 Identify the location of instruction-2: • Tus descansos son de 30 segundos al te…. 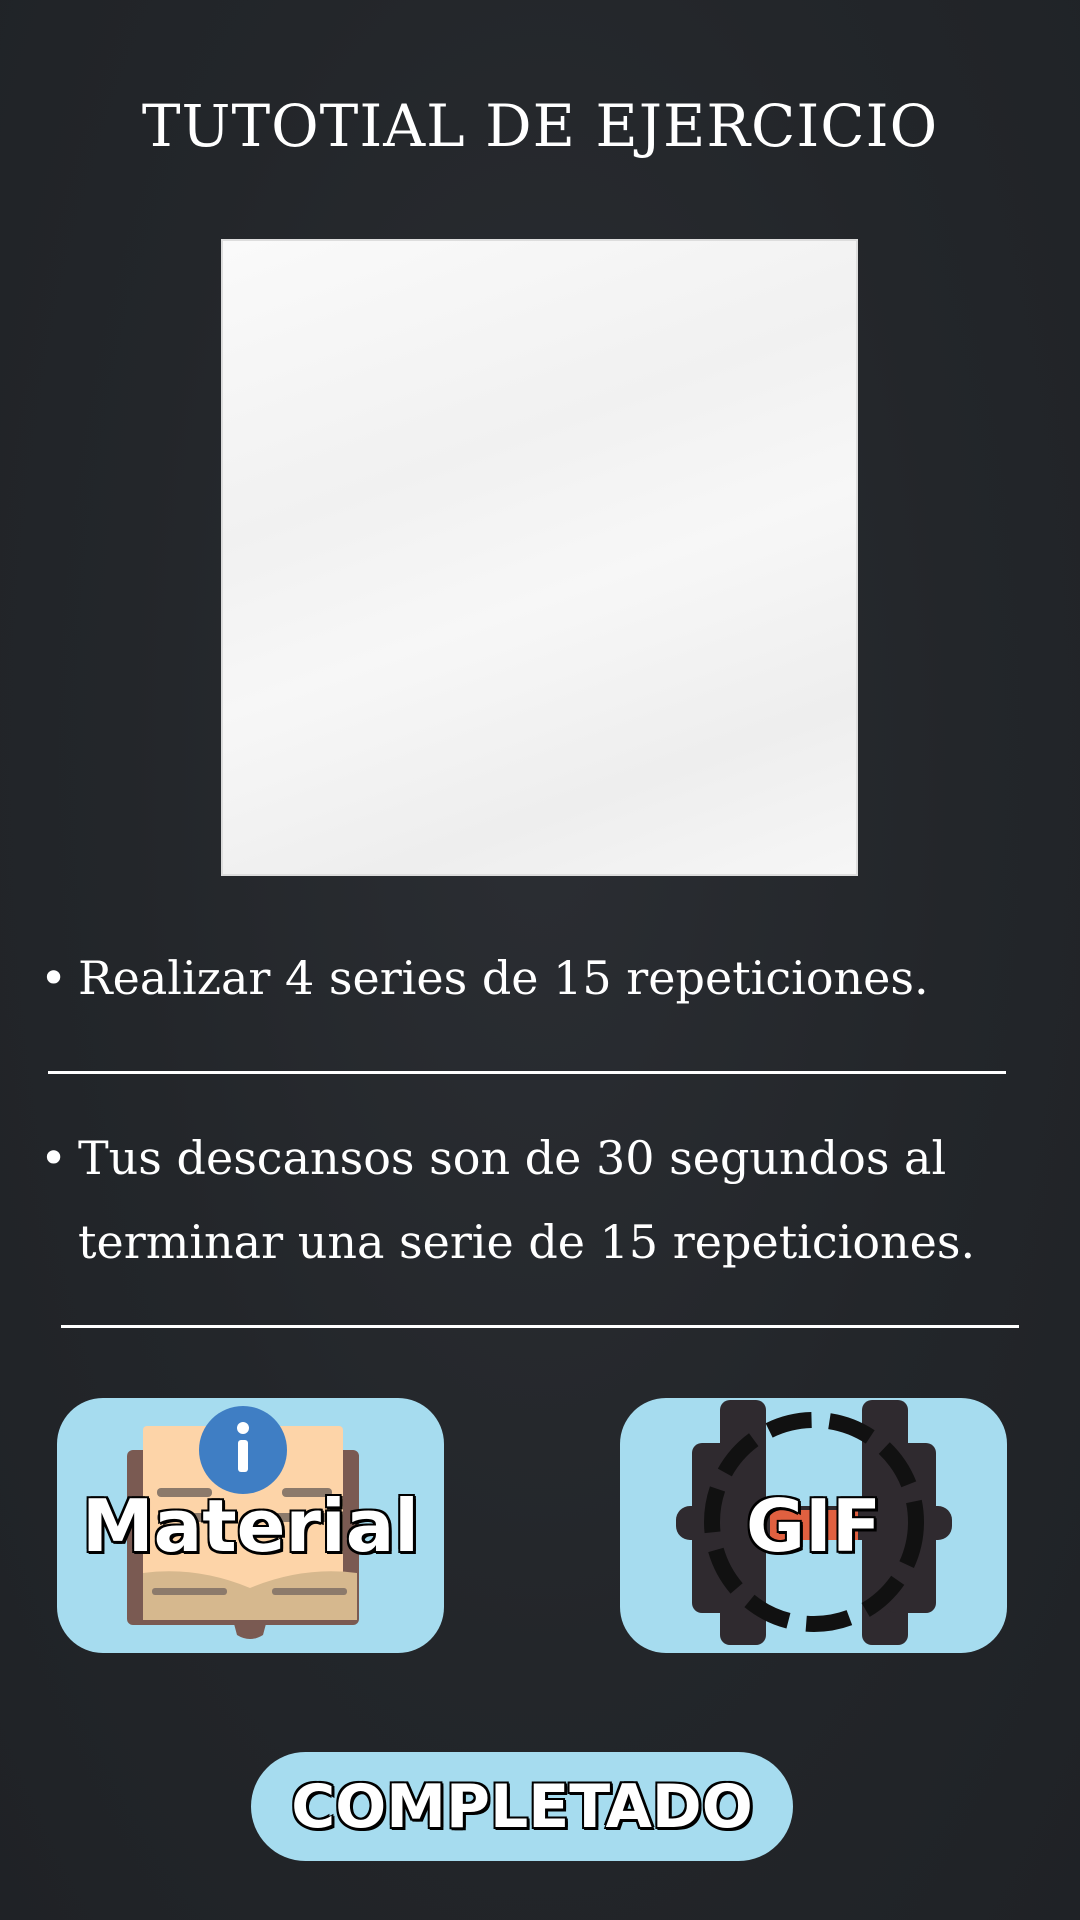
(507, 1200).